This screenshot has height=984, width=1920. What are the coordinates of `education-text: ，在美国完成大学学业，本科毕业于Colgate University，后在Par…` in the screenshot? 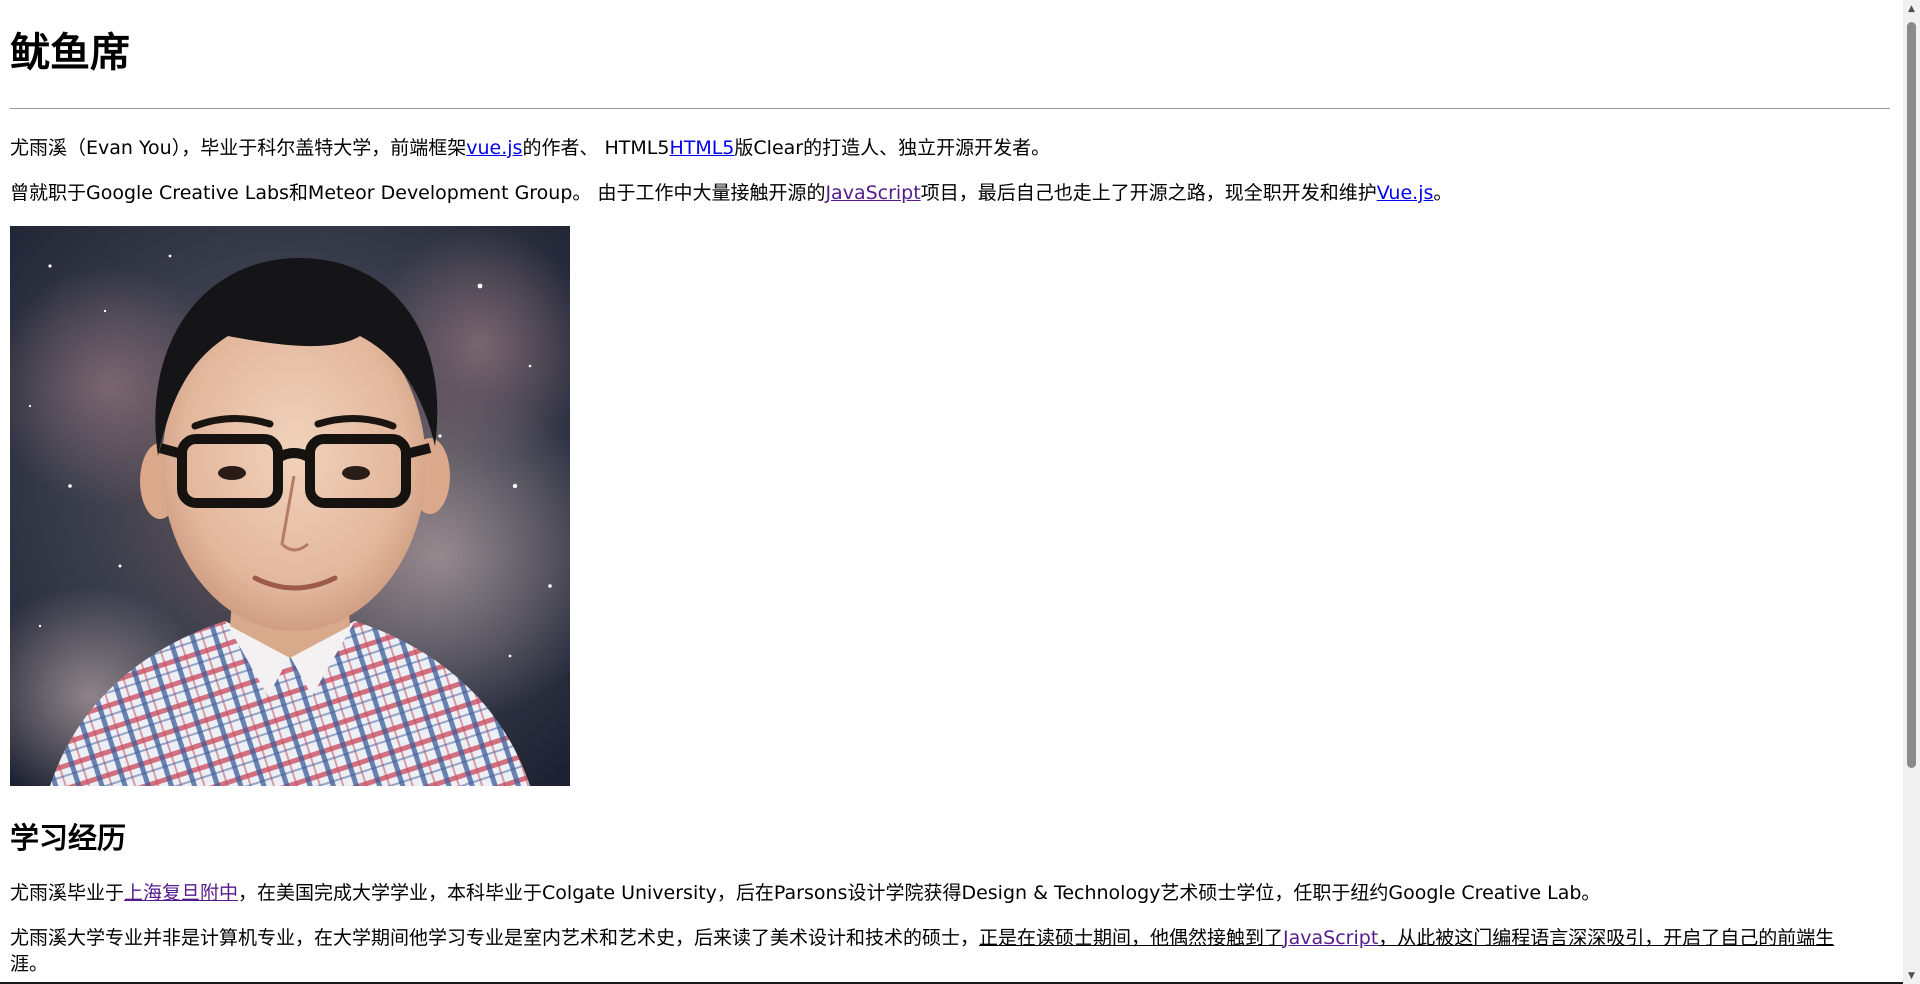 It's located at (919, 893).